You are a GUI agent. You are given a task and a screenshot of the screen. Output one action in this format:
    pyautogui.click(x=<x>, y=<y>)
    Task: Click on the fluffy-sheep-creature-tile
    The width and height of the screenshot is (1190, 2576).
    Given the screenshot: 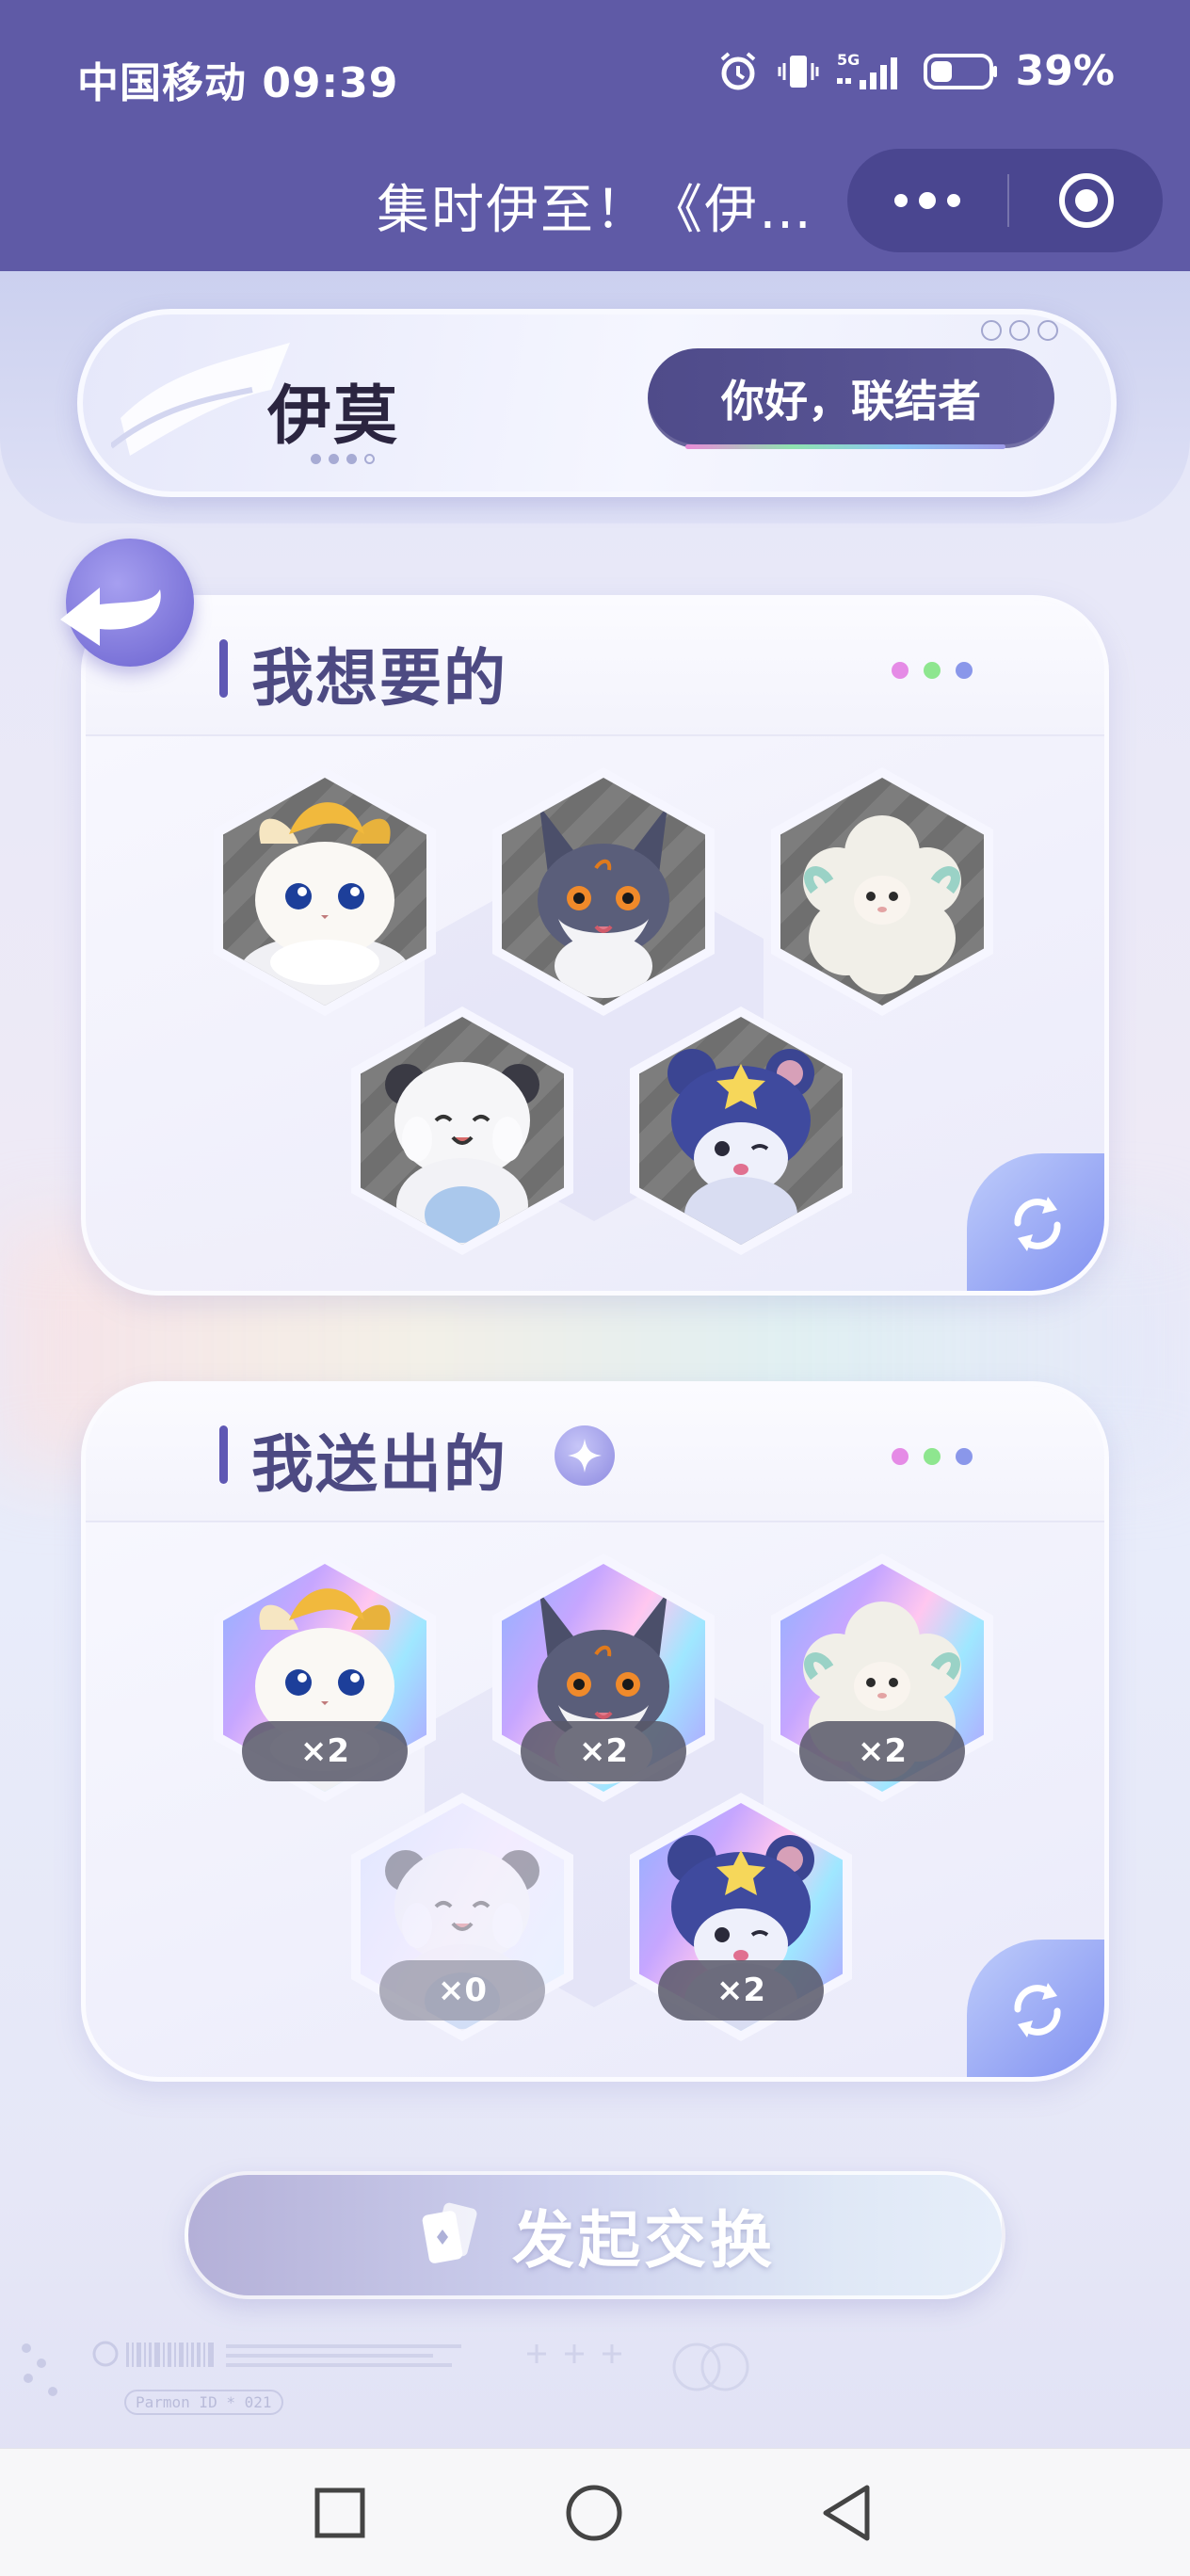 What is the action you would take?
    pyautogui.click(x=882, y=891)
    